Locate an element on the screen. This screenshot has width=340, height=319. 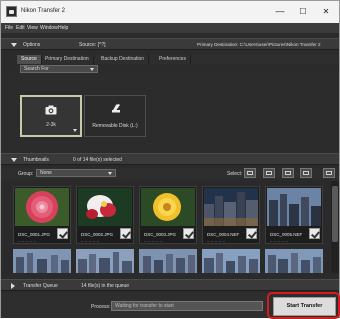
maximize-button: ☐ is located at coordinates (303, 11).